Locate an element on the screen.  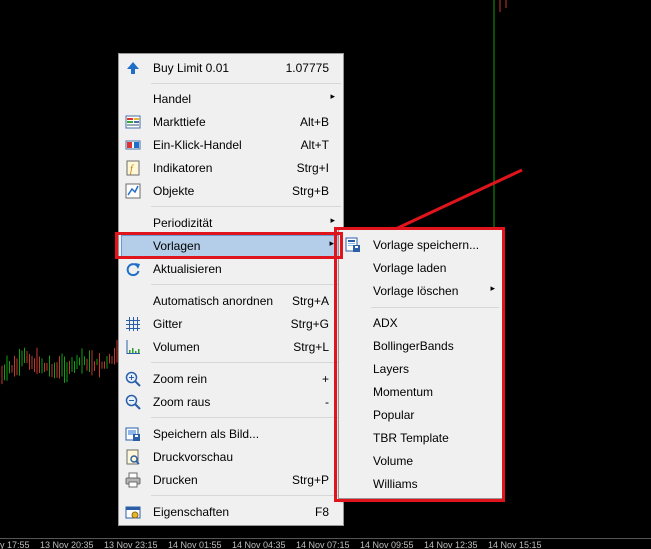
menu-item-shortcut: - is located at coordinates (327, 402).